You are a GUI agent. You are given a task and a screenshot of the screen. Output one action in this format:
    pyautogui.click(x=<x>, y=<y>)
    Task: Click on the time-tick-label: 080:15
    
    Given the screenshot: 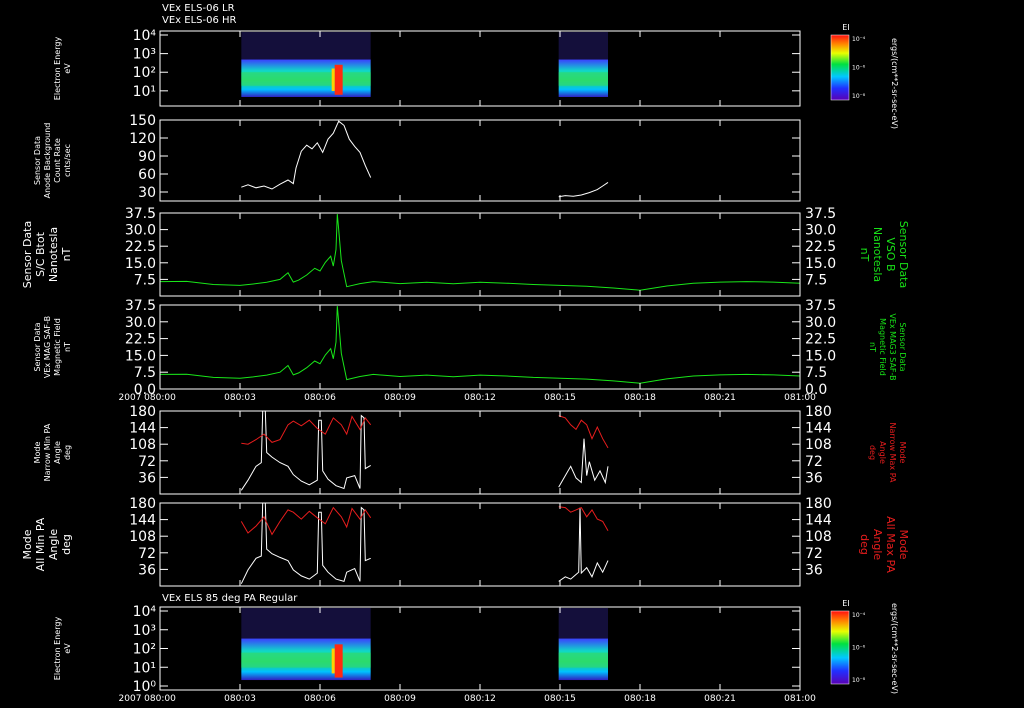 What is the action you would take?
    pyautogui.click(x=560, y=398)
    